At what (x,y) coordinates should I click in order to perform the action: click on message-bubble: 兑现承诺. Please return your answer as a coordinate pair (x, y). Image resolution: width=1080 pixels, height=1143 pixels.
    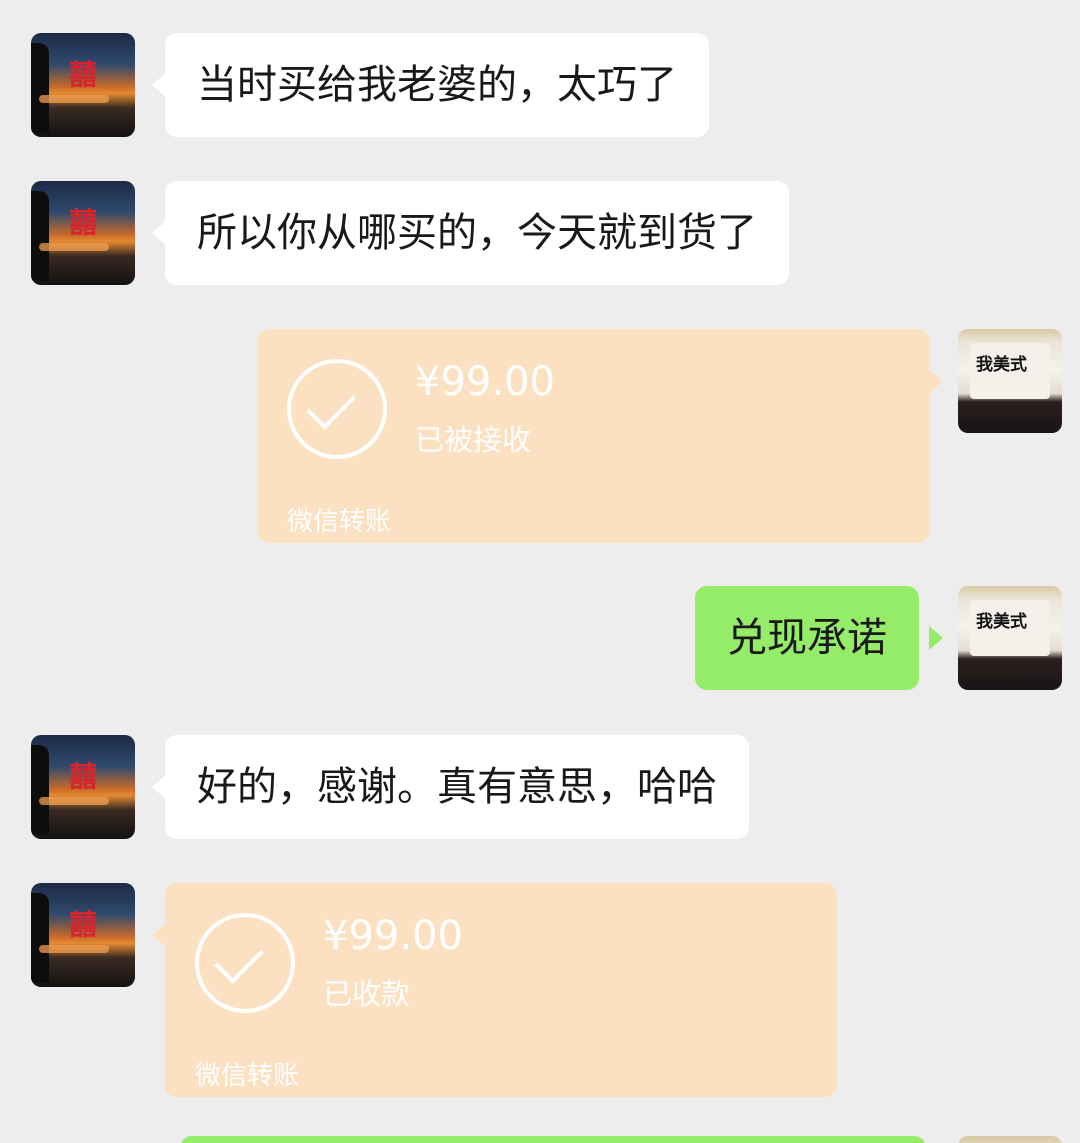
    Looking at the image, I should click on (807, 638).